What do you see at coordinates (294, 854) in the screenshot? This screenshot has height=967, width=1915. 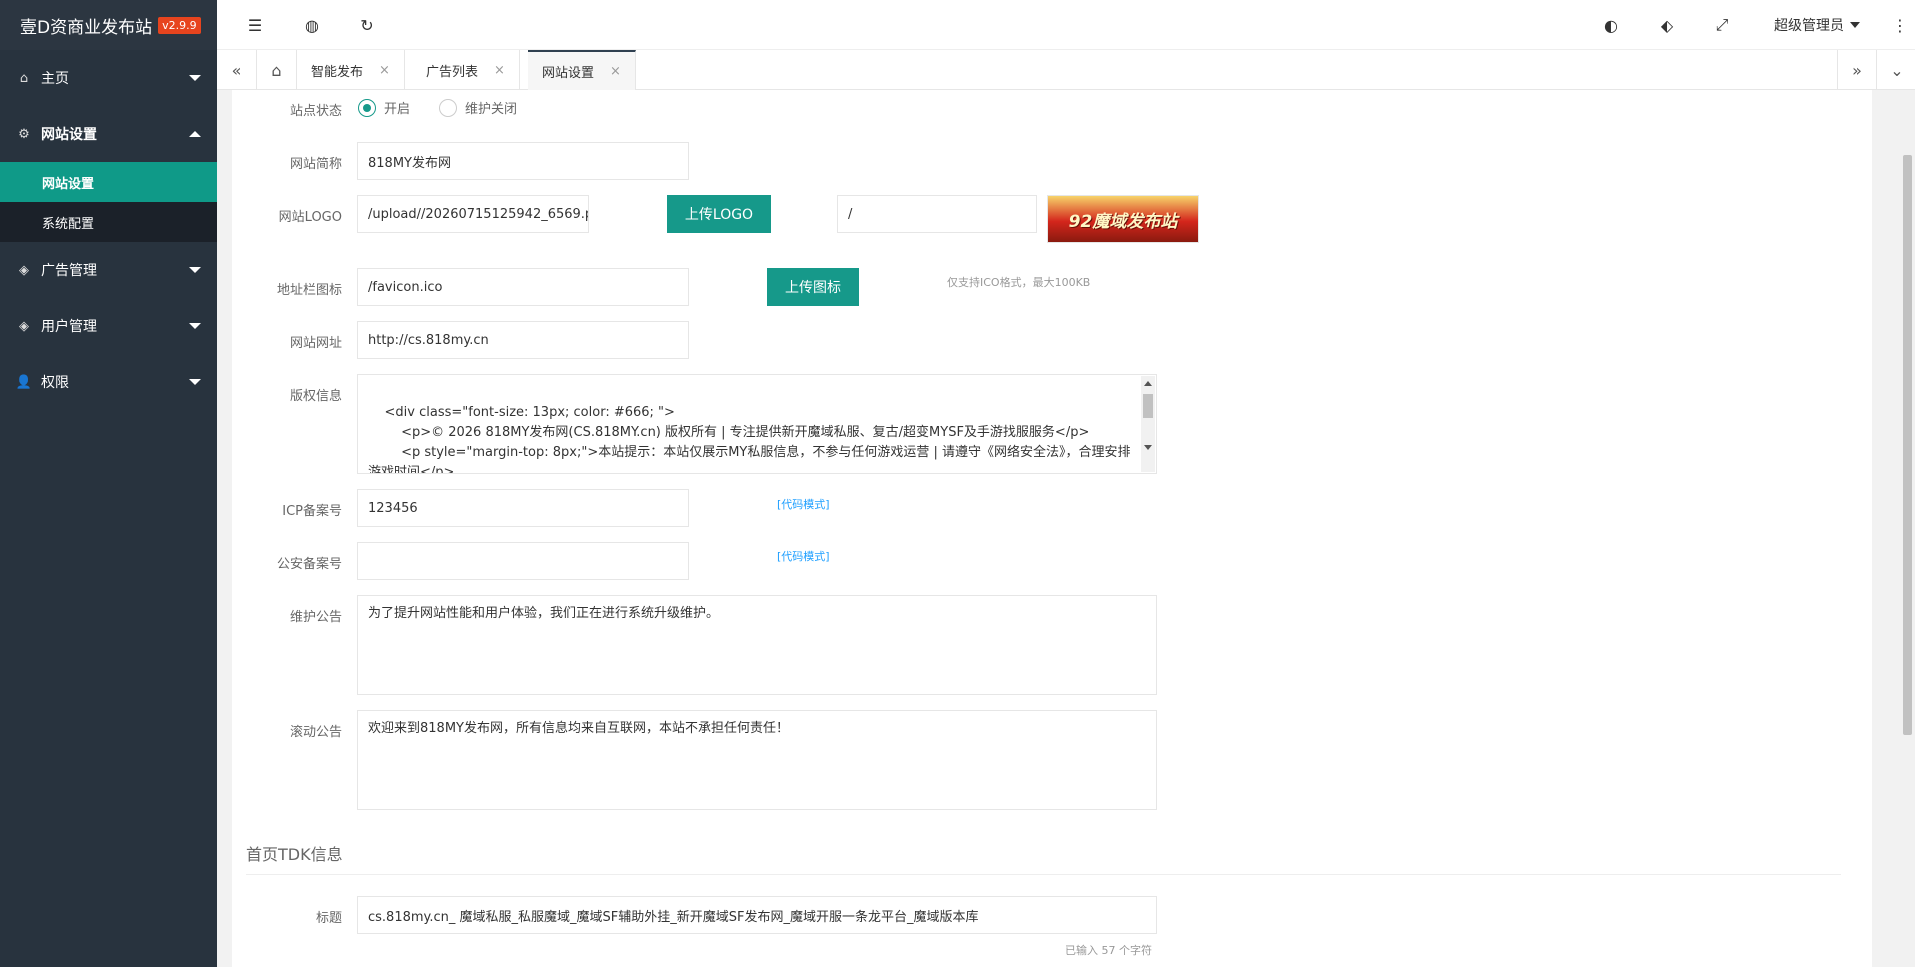 I see `tdk-section-title: 首页TDK信息` at bounding box center [294, 854].